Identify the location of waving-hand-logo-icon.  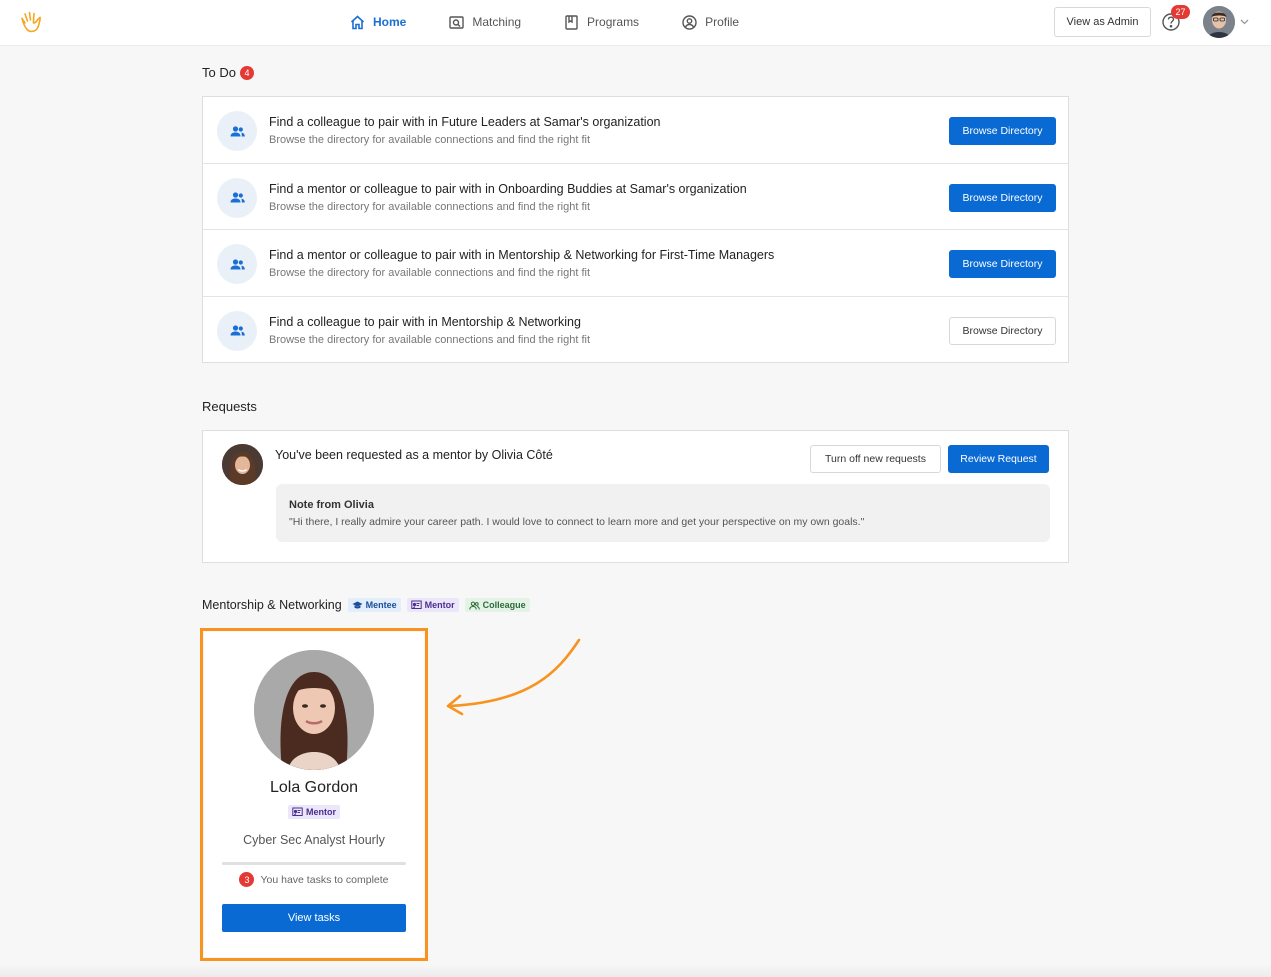
(31, 22).